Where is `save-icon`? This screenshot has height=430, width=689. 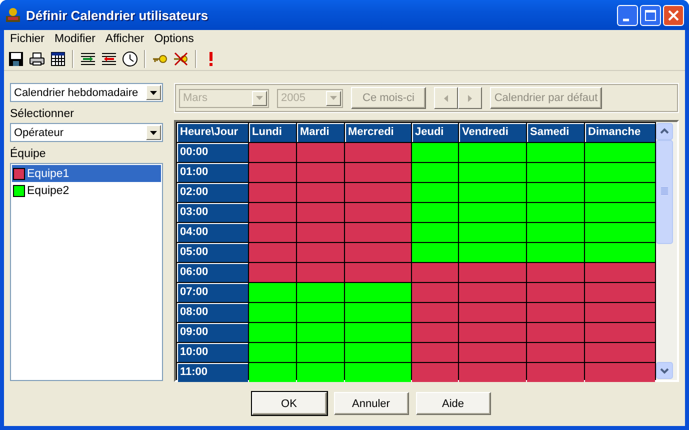 save-icon is located at coordinates (16, 59).